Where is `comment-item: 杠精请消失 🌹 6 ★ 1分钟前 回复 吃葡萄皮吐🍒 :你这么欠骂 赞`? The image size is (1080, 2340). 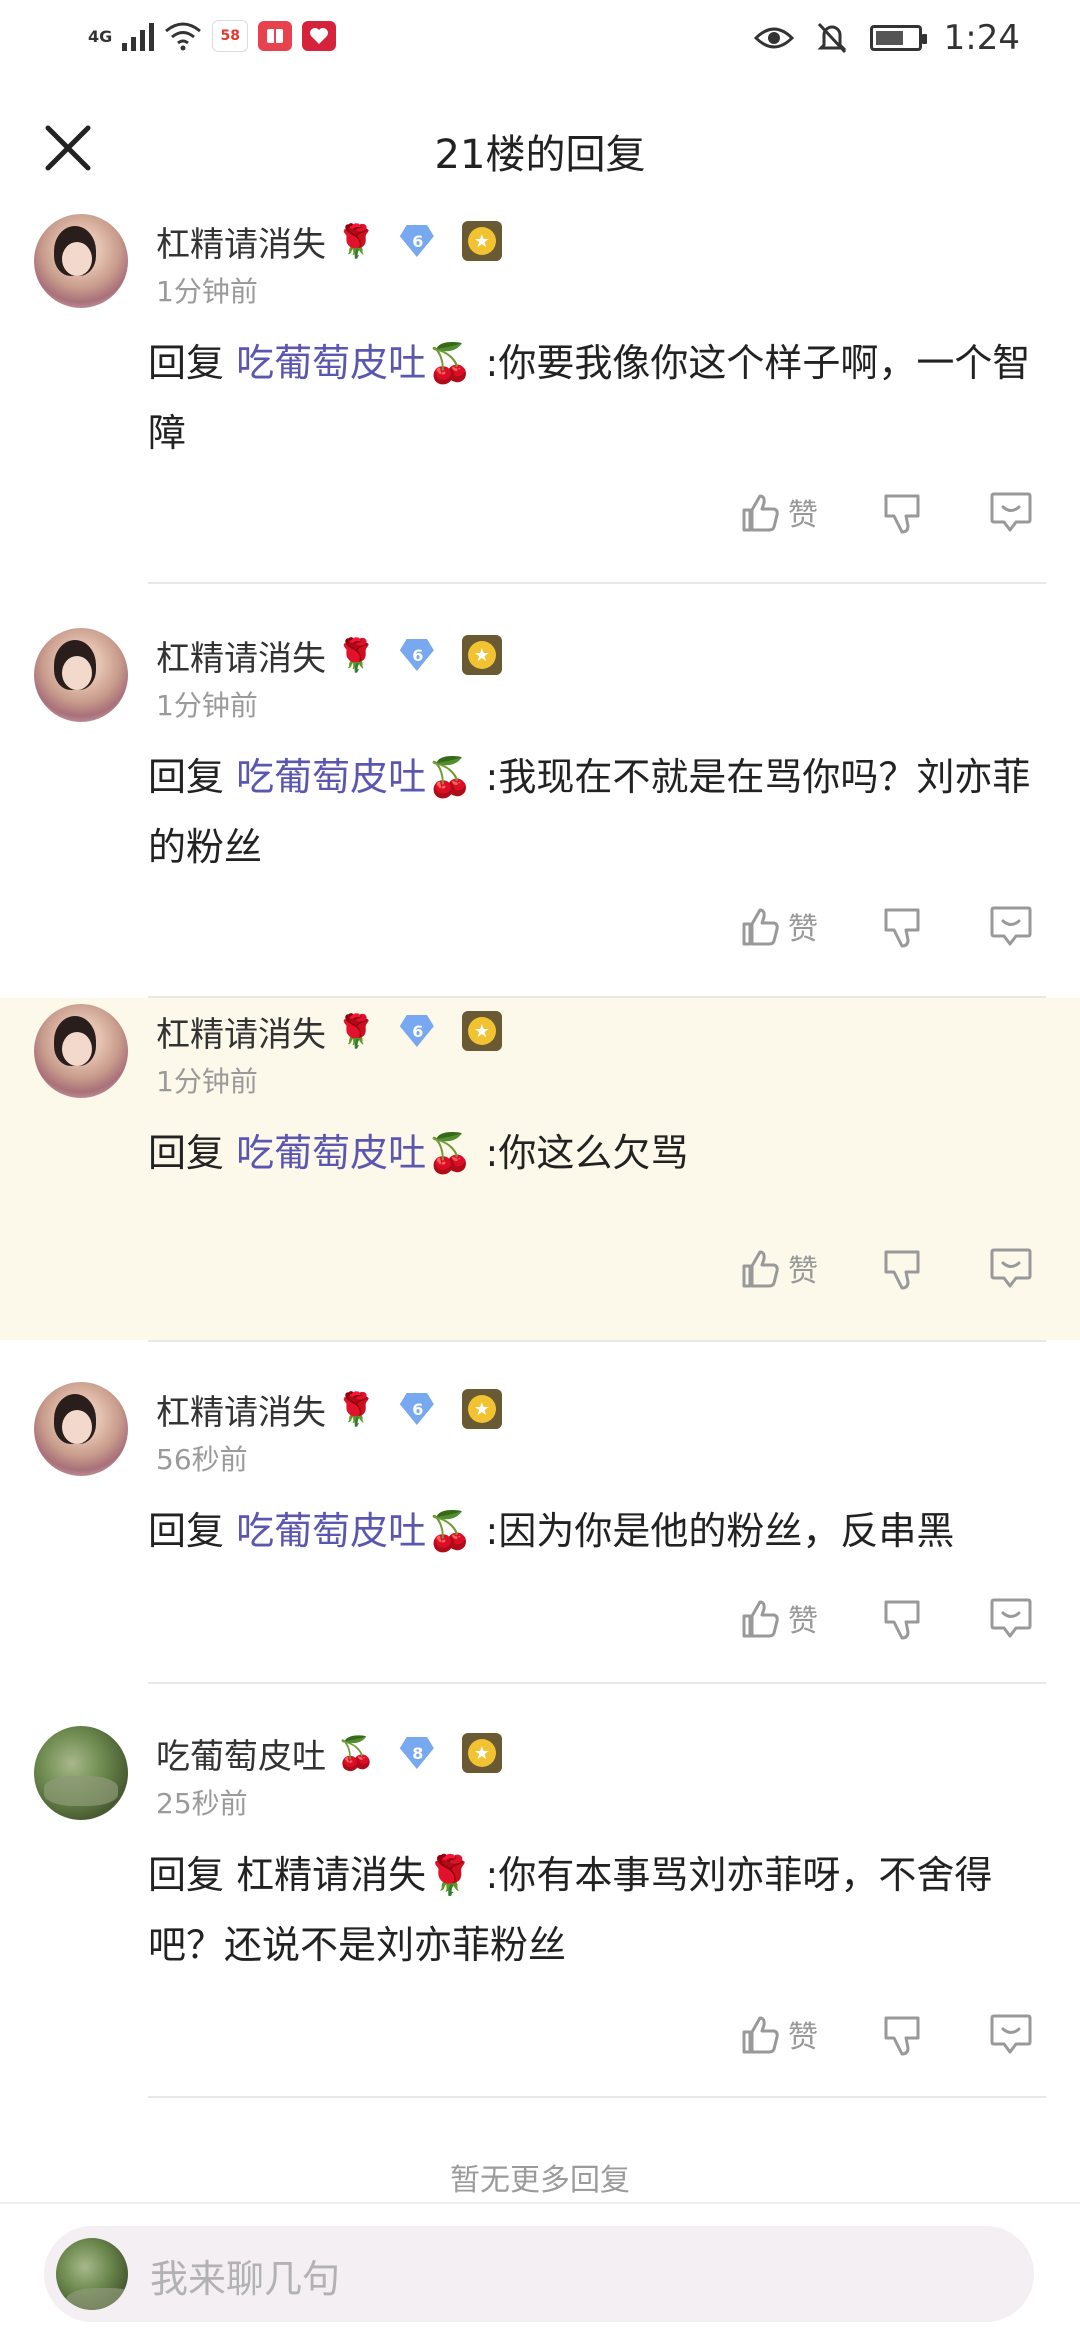
comment-item: 杠精请消失 🌹 6 ★ 1分钟前 回复 吃葡萄皮吐🍒 :你这么欠骂 赞 is located at coordinates (540, 1169).